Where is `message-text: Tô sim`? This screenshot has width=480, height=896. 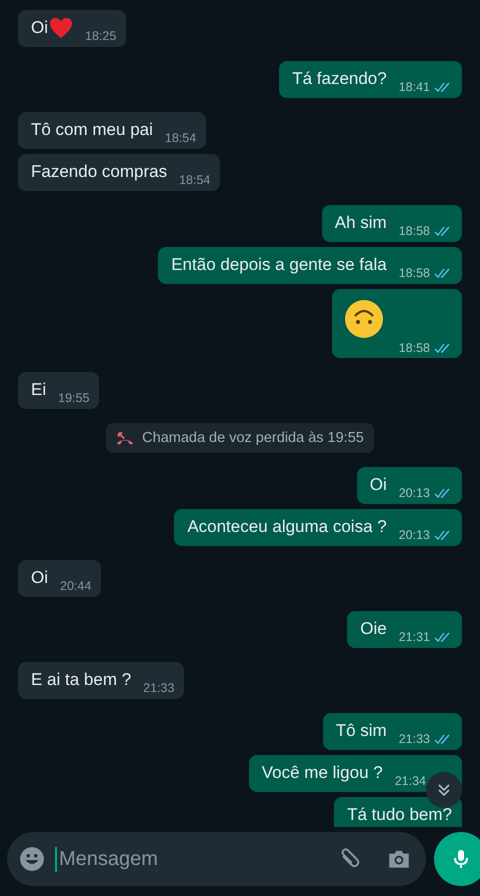 message-text: Tô sim is located at coordinates (361, 731).